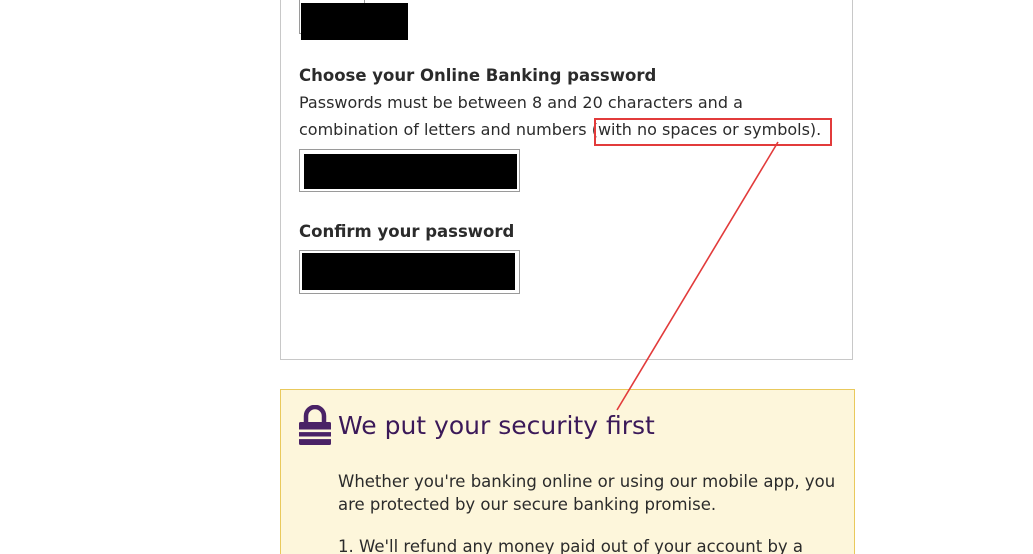  Describe the element at coordinates (315, 426) in the screenshot. I see `lock-icon` at that location.